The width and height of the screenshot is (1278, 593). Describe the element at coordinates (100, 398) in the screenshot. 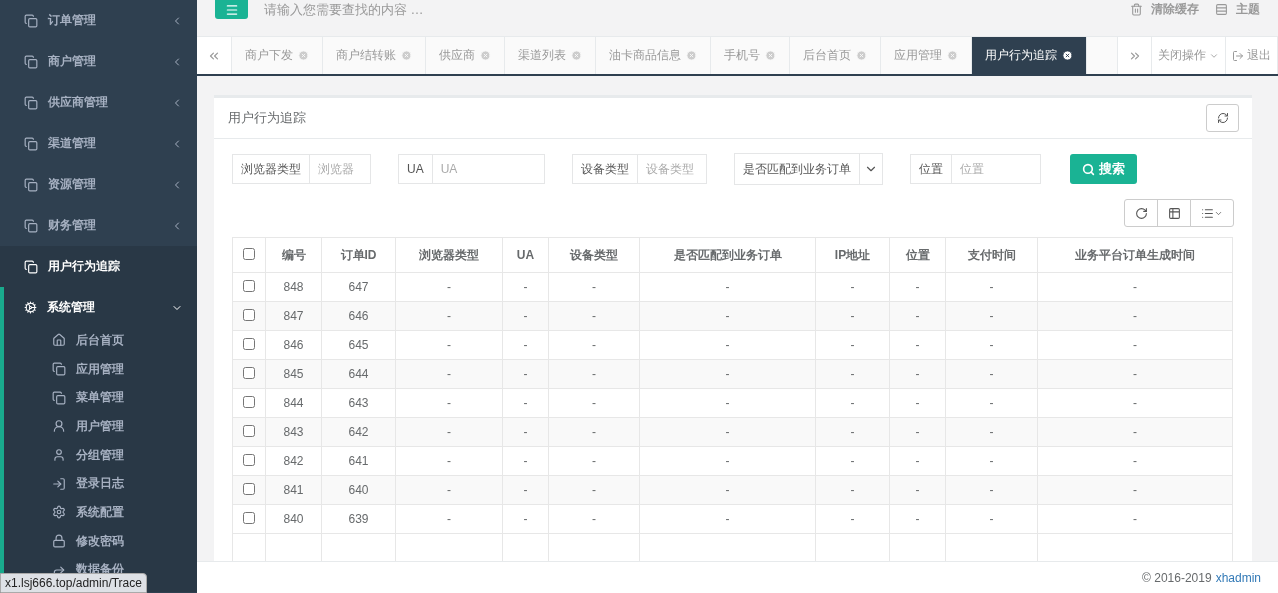

I see `sidebar-subitem: 菜单管理` at that location.